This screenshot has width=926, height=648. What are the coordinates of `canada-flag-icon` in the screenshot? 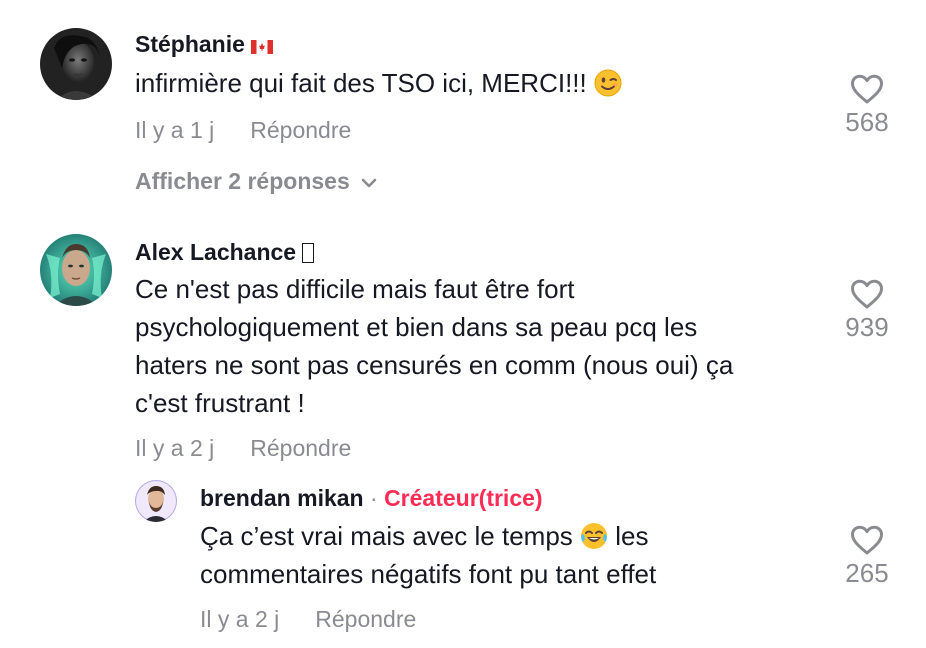 It's located at (261, 46).